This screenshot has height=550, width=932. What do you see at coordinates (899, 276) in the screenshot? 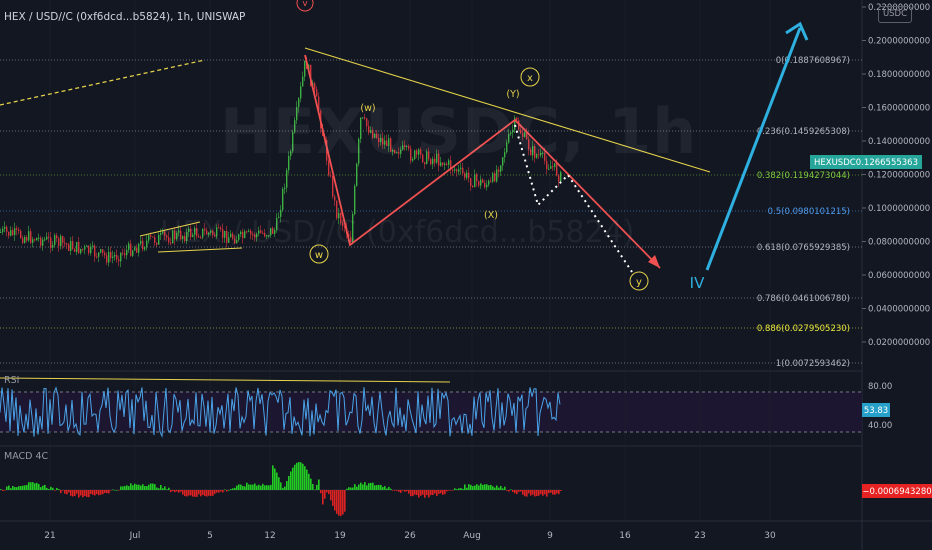
I see `price-tick: 0.0600000000` at bounding box center [899, 276].